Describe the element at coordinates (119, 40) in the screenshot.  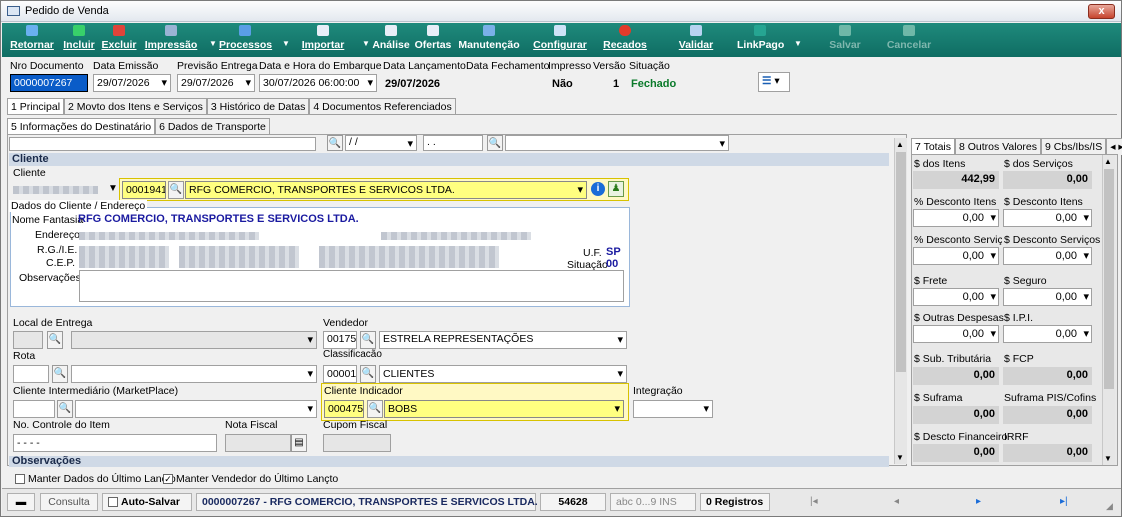
I see `excluir-button: Excluir` at that location.